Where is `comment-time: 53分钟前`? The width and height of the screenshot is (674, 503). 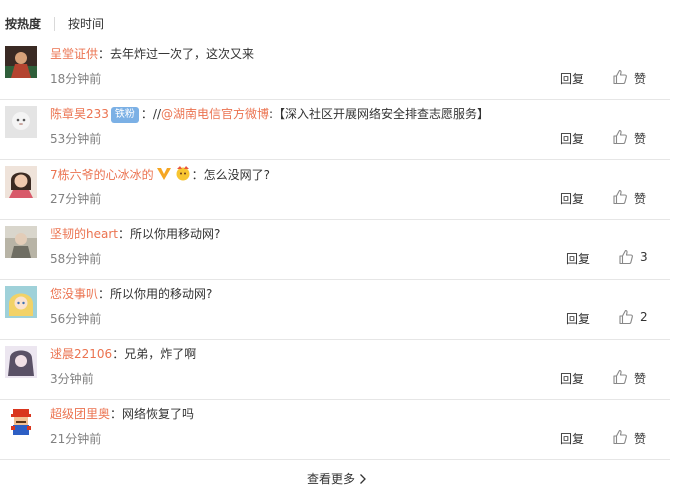 comment-time: 53分钟前 is located at coordinates (76, 139).